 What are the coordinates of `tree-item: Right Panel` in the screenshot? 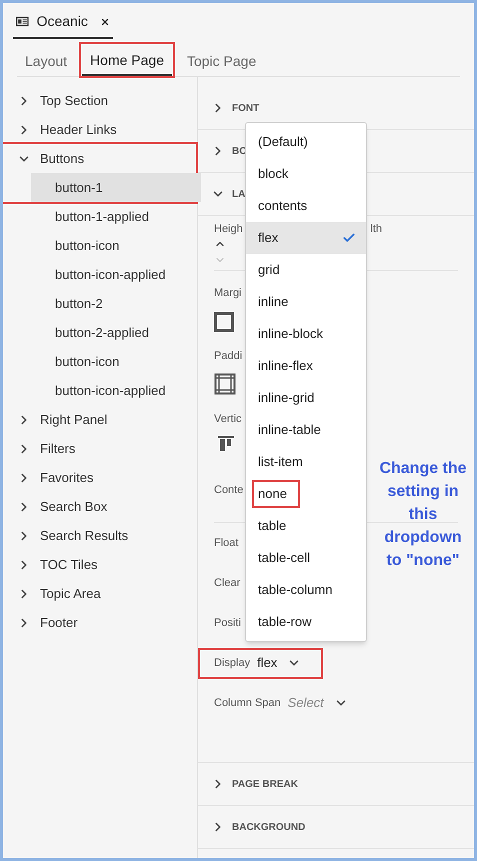 It's located at (100, 419).